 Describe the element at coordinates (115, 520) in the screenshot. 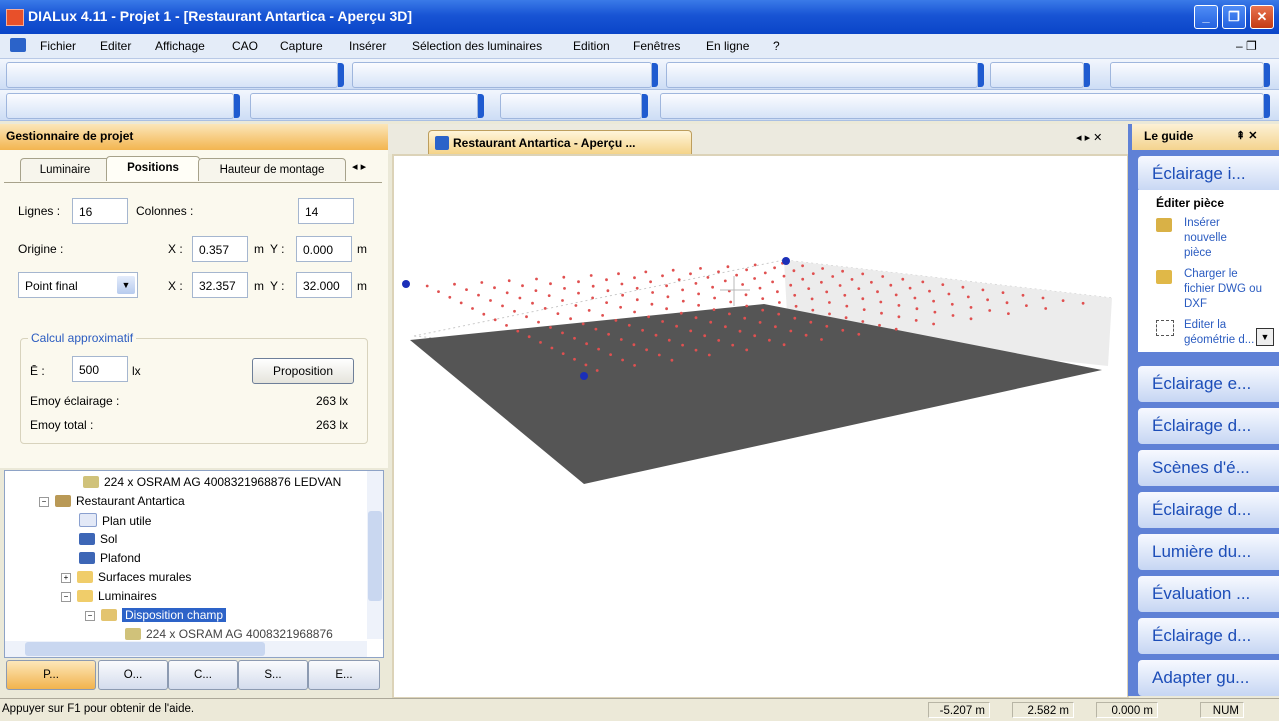

I see `tree-item-plan-utile: Plan utile` at that location.